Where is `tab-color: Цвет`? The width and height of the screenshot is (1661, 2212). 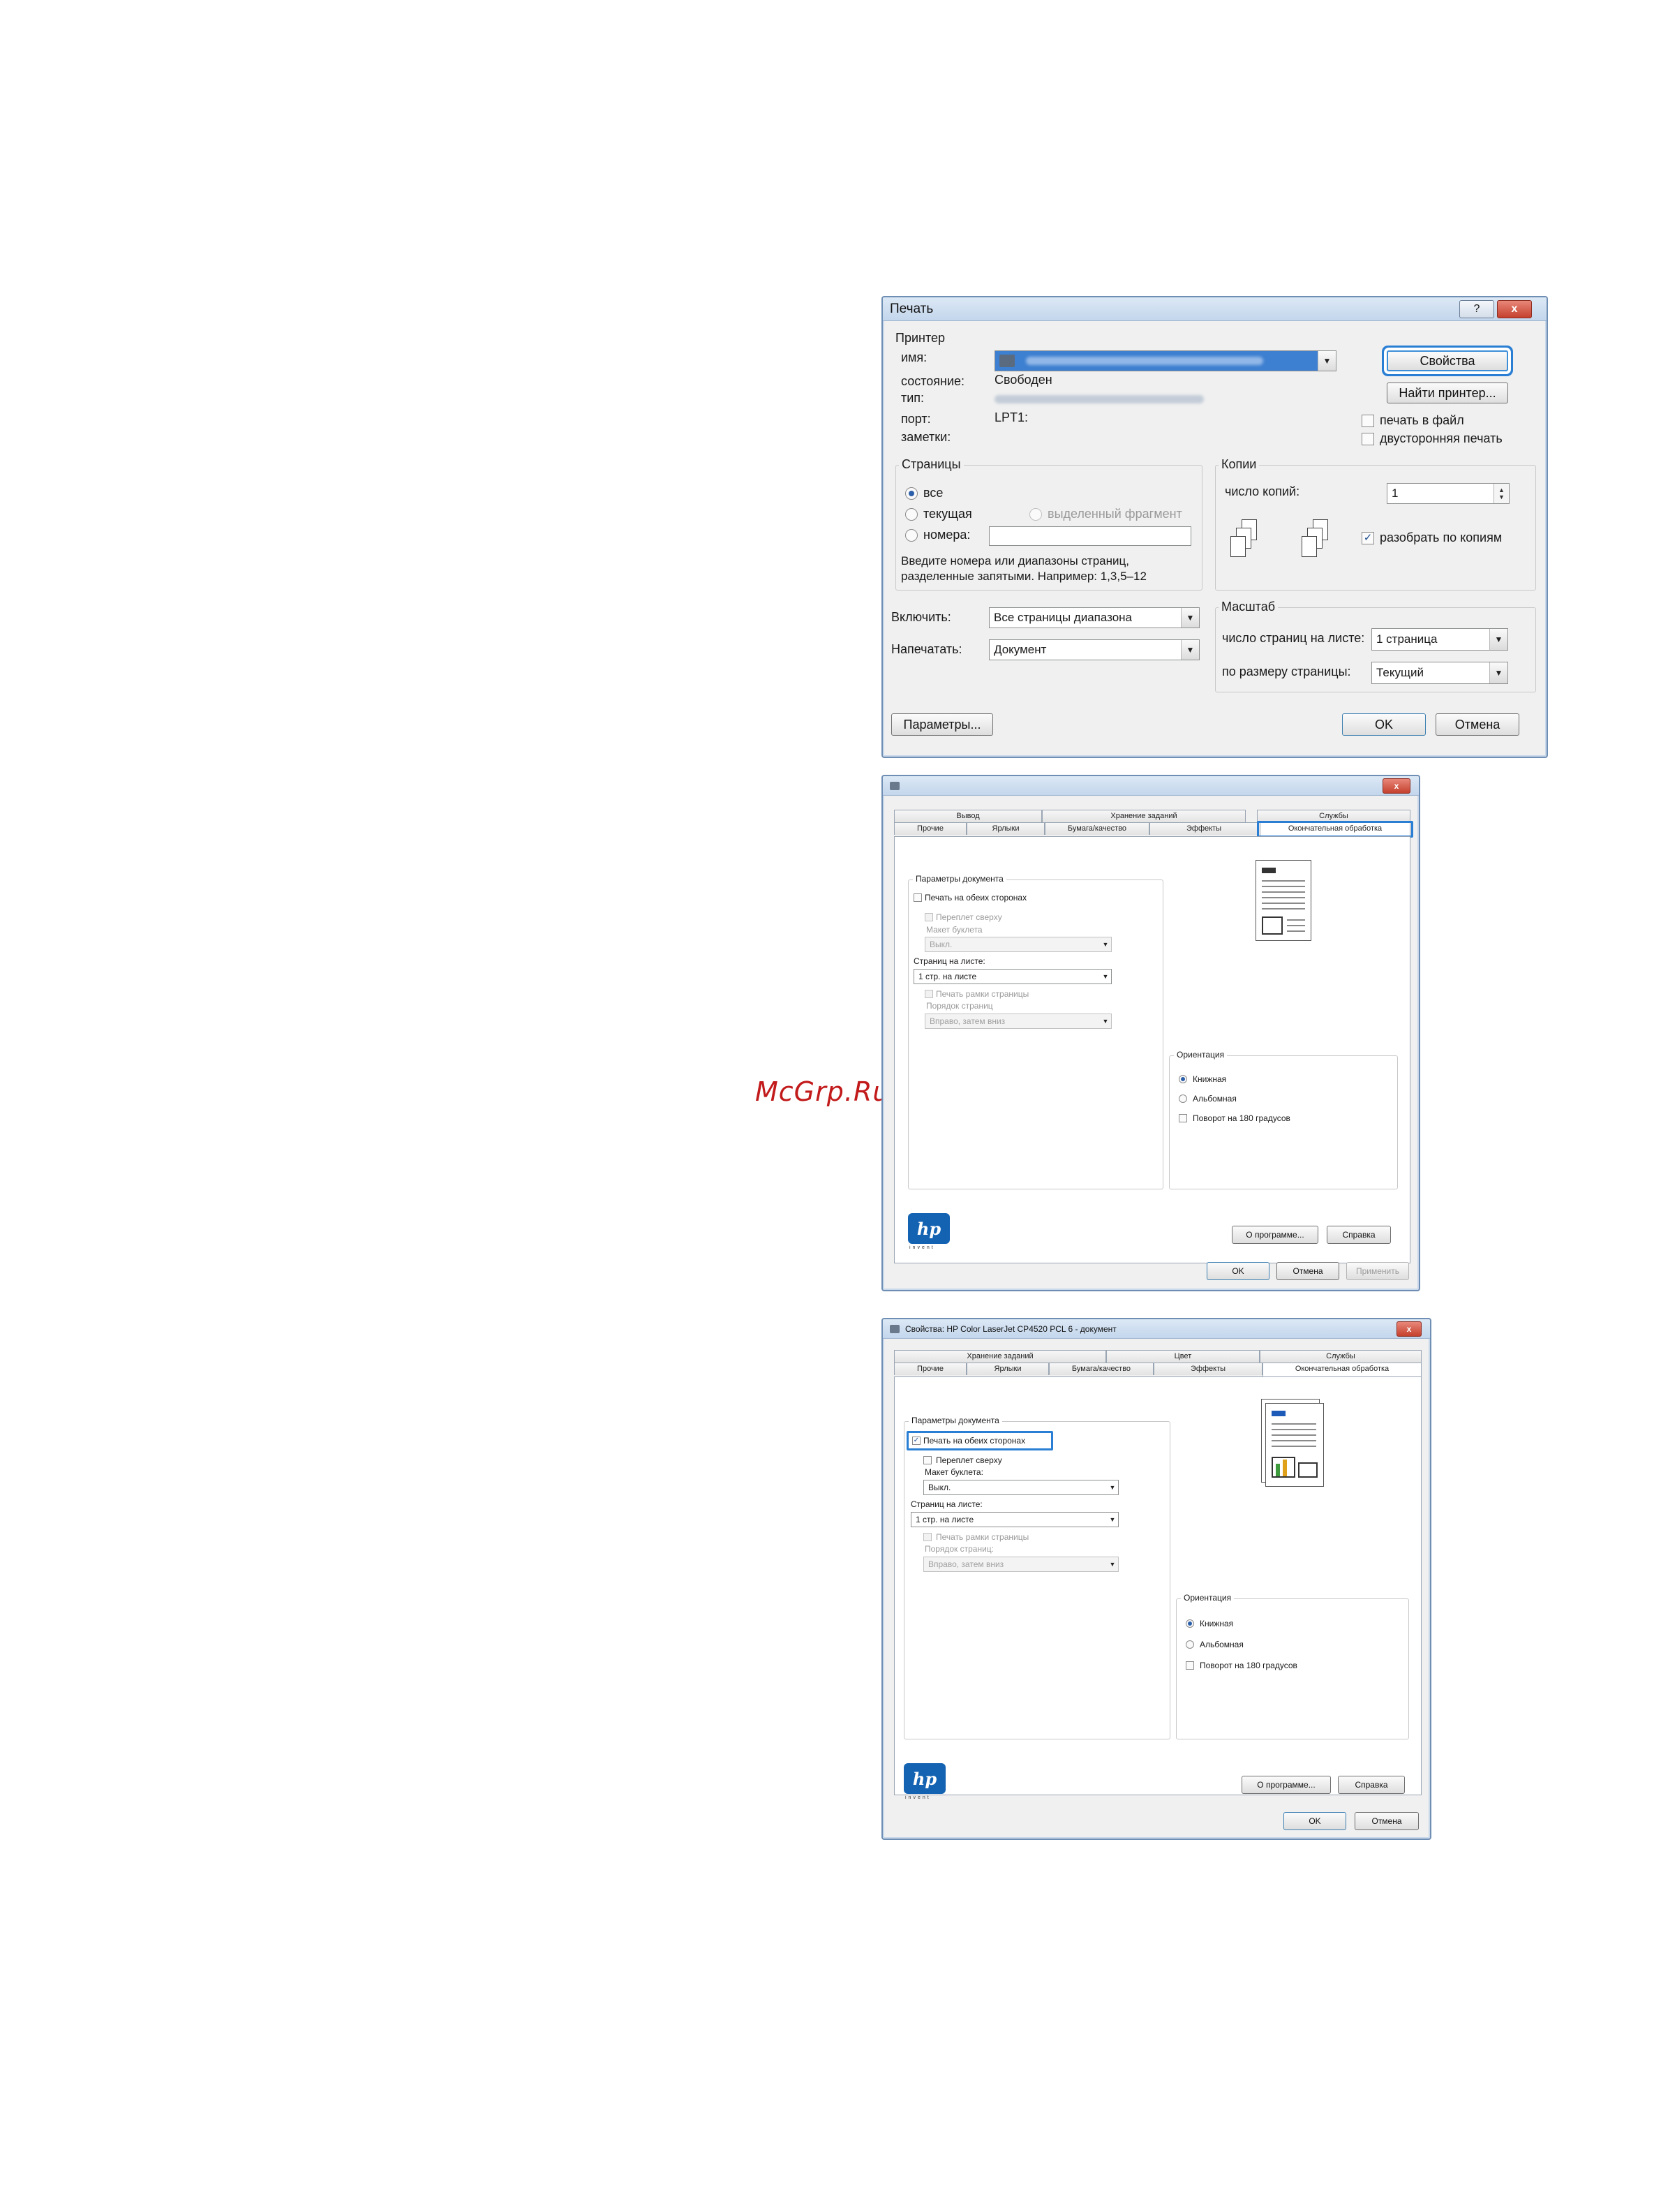 tab-color: Цвет is located at coordinates (1183, 1356).